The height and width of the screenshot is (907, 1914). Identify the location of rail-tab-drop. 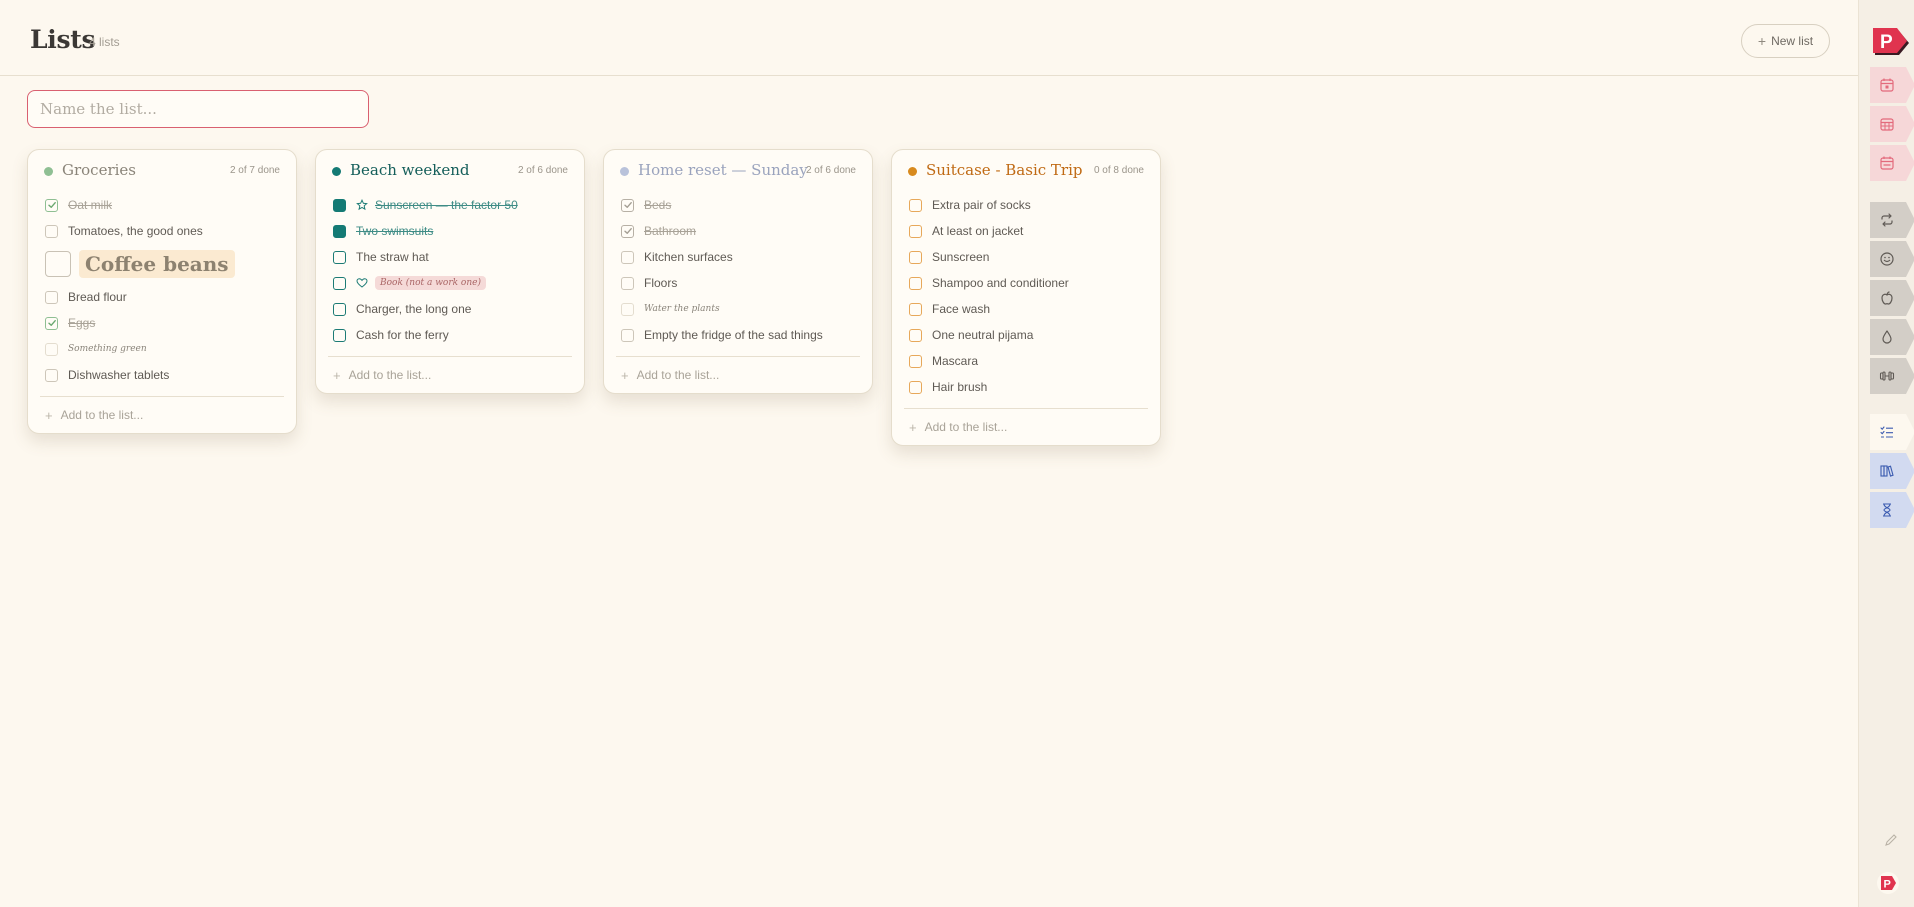
(1892, 337).